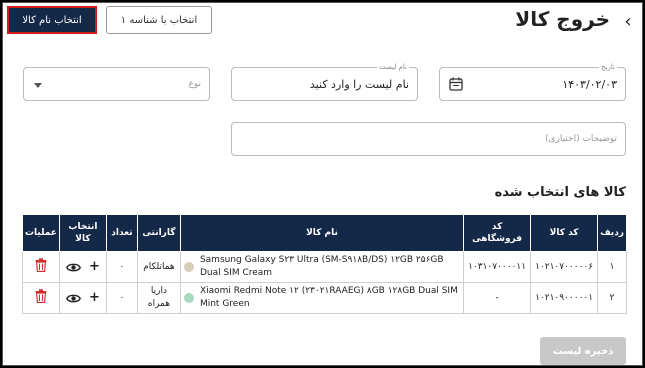 The width and height of the screenshot is (645, 368). What do you see at coordinates (497, 233) in the screenshot?
I see `col-store-code: کد فروشگاهی` at bounding box center [497, 233].